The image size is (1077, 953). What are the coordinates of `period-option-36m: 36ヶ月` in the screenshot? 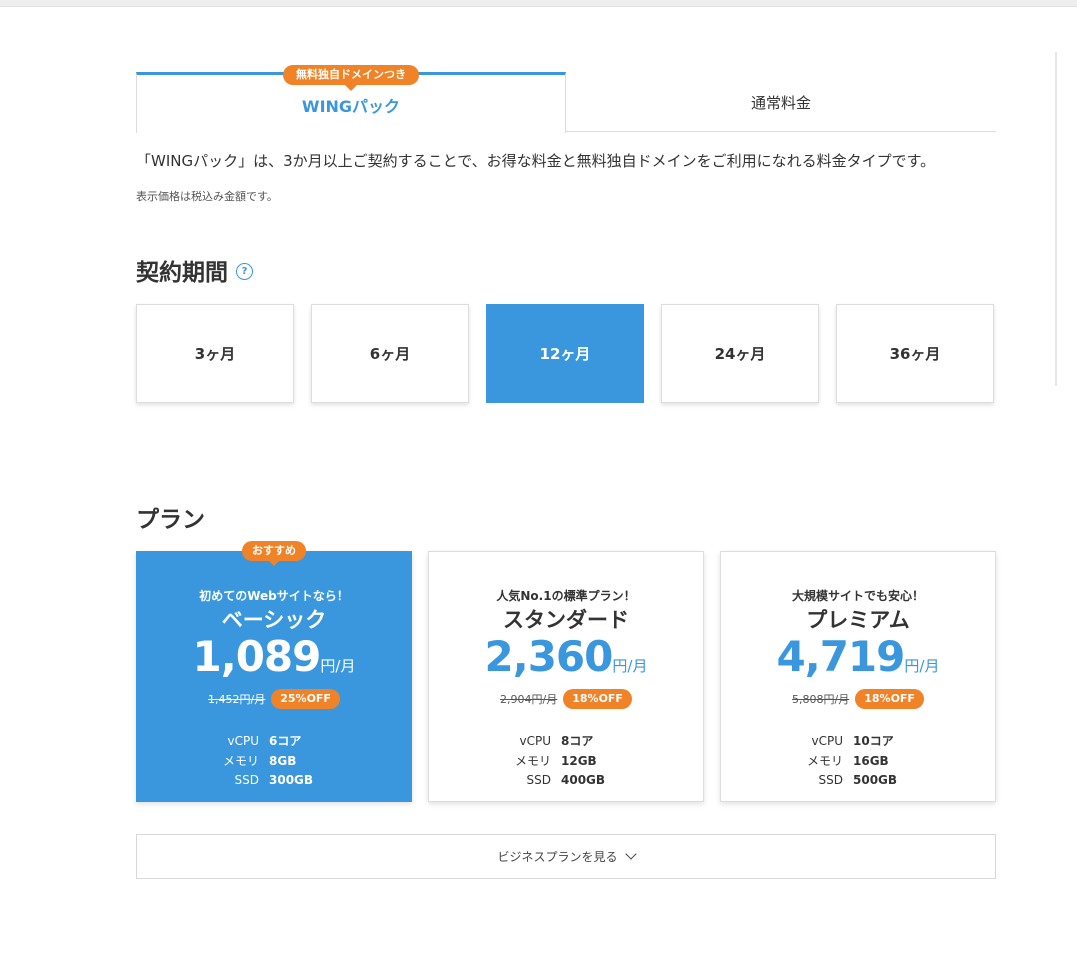 It's located at (915, 353).